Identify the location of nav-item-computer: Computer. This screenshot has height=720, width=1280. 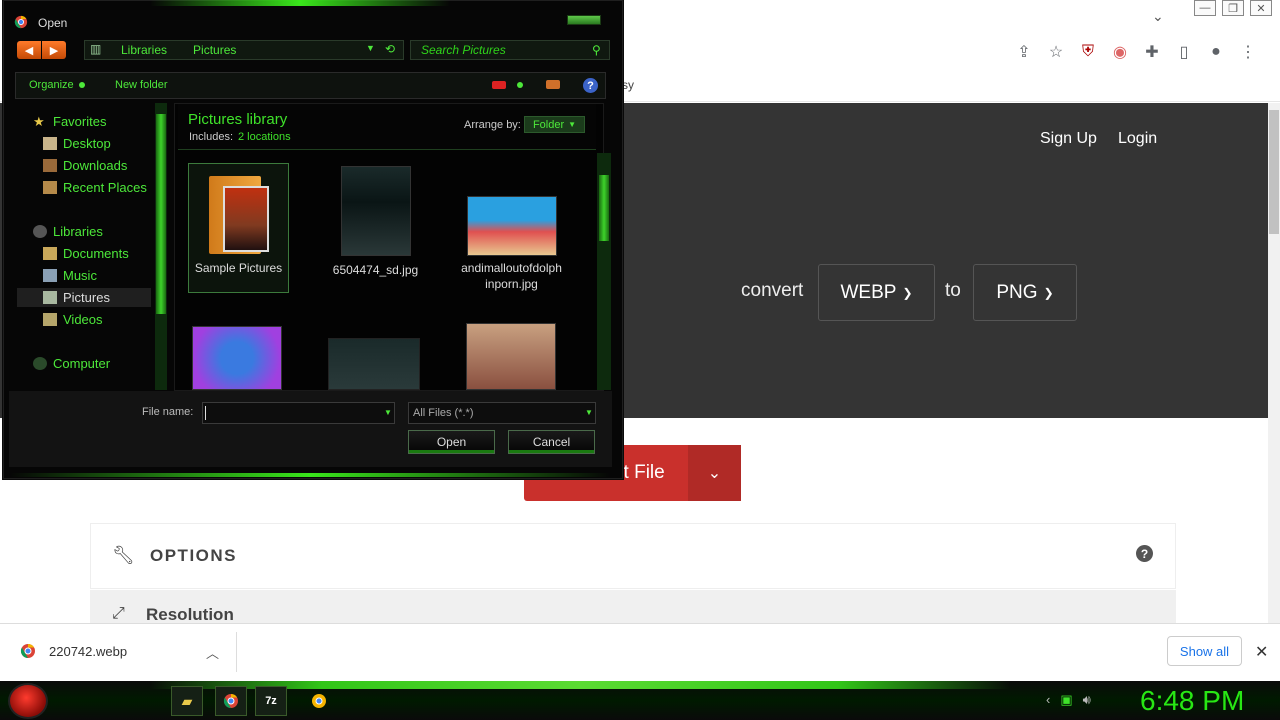
(71, 363).